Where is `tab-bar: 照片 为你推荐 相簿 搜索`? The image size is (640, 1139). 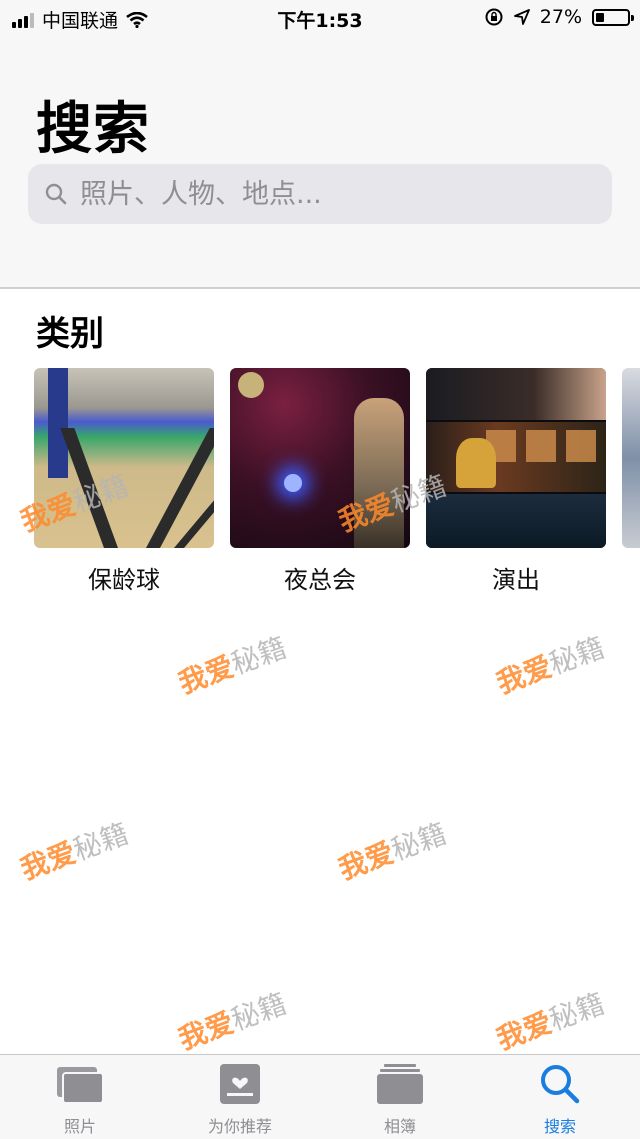
tab-bar: 照片 为你推荐 相簿 搜索 is located at coordinates (320, 1096).